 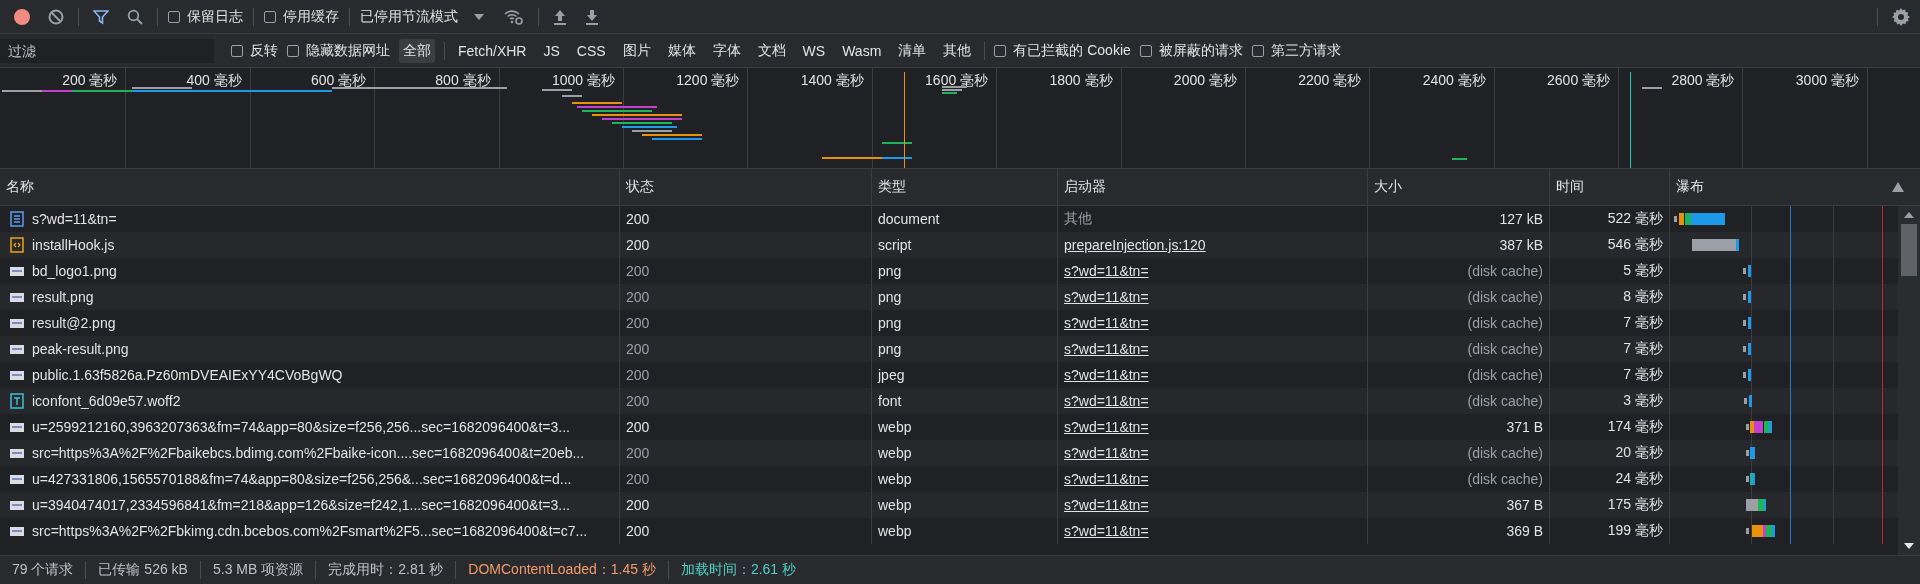 I want to click on font-icon, so click(x=17, y=401).